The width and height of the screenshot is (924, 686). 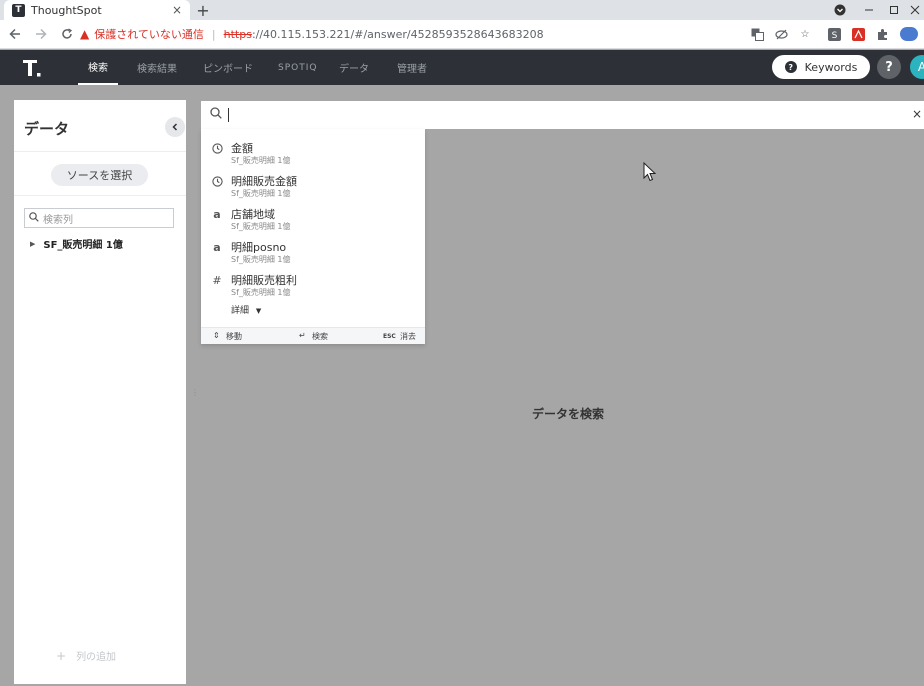 I want to click on new-tab-button: +, so click(x=203, y=10).